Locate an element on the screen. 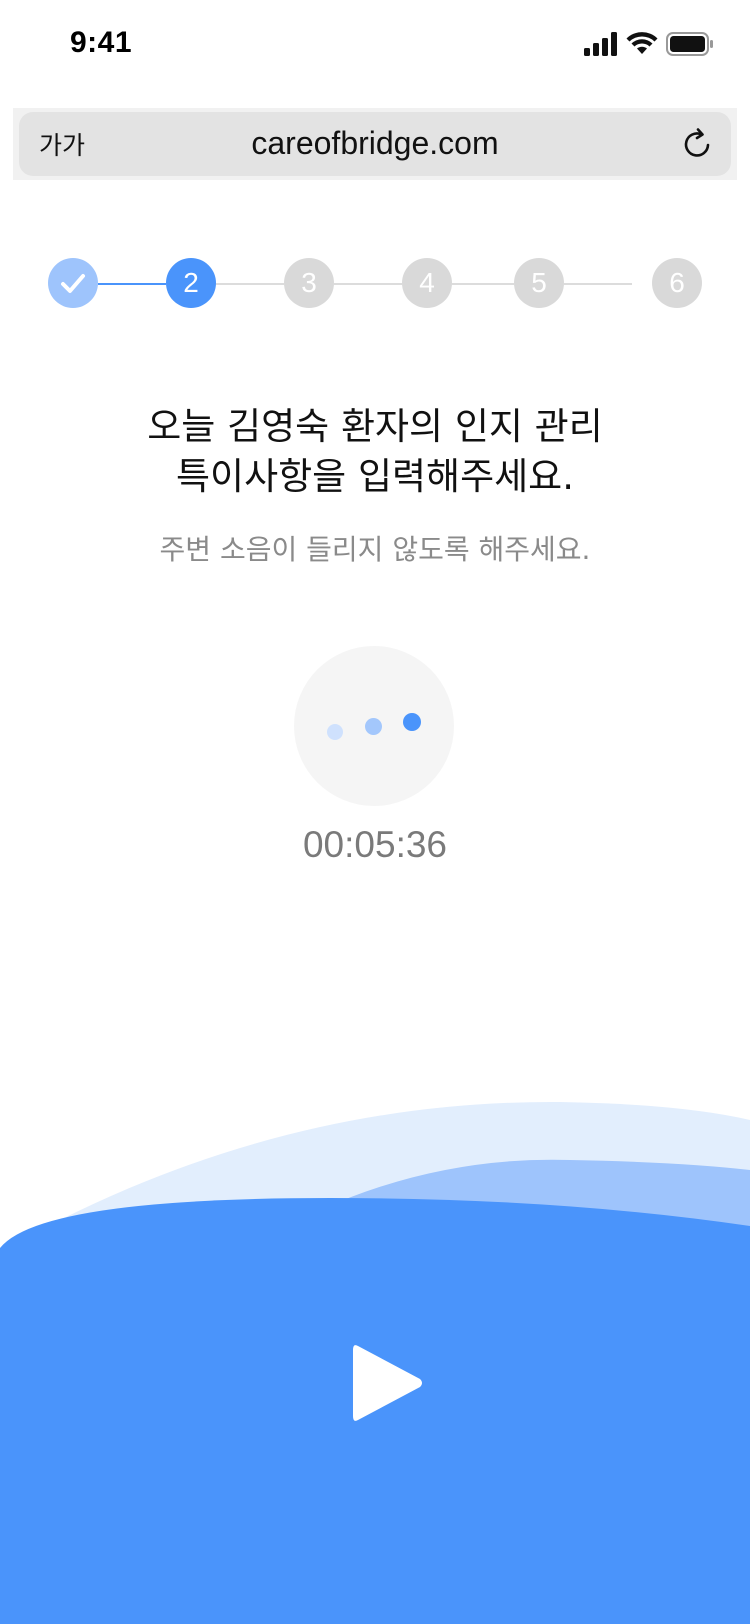 This screenshot has height=1624, width=750. recording-indicator is located at coordinates (374, 726).